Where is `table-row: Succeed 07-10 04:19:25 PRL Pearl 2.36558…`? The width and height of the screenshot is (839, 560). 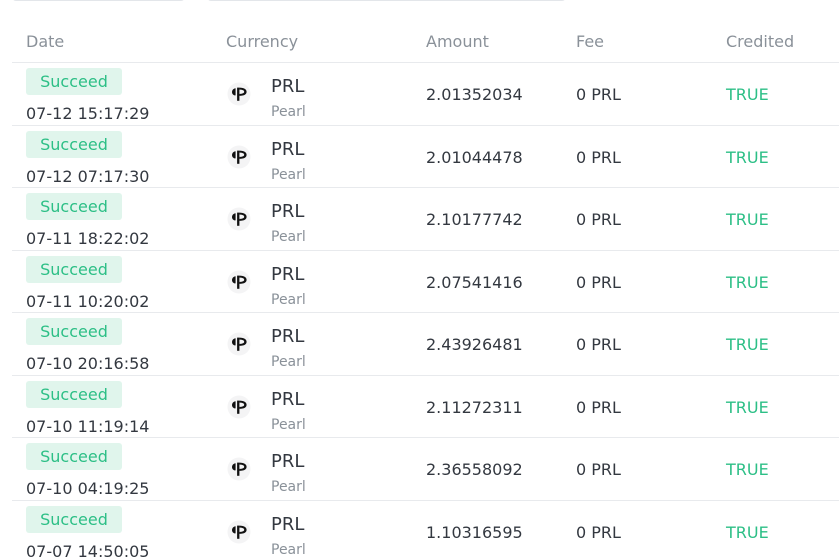
table-row: Succeed 07-10 04:19:25 PRL Pearl 2.36558… is located at coordinates (425, 469).